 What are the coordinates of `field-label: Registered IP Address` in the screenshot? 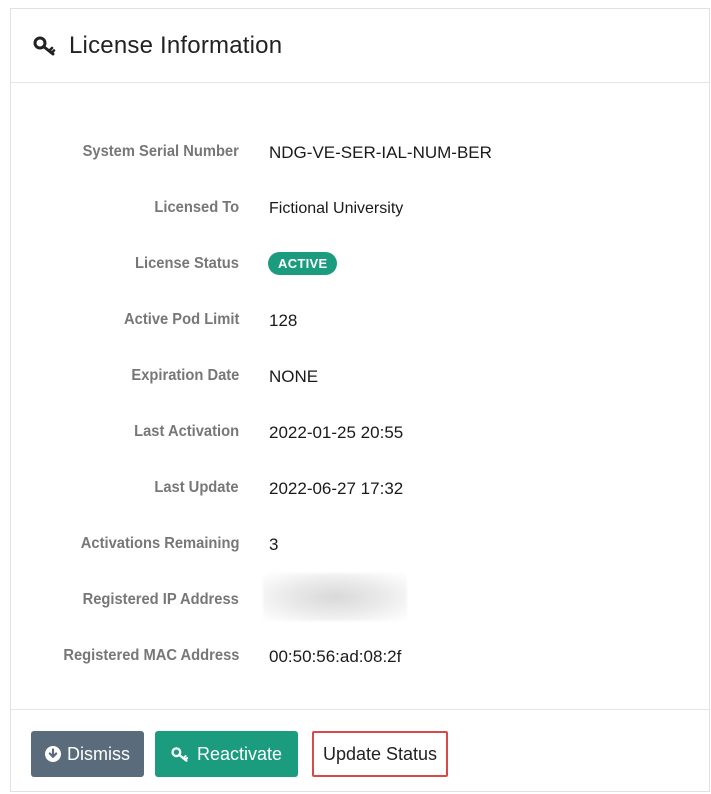 It's located at (160, 599).